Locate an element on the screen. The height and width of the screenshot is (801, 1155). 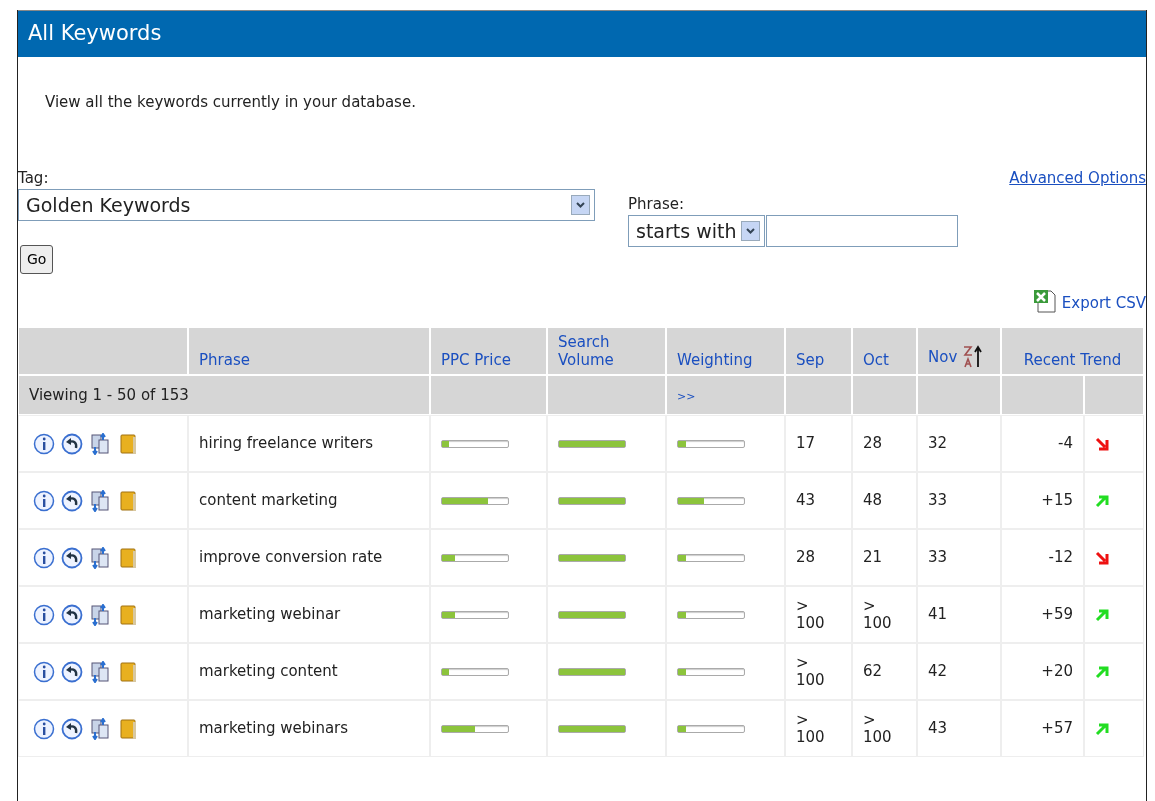
page-title: All Keywords is located at coordinates (582, 33).